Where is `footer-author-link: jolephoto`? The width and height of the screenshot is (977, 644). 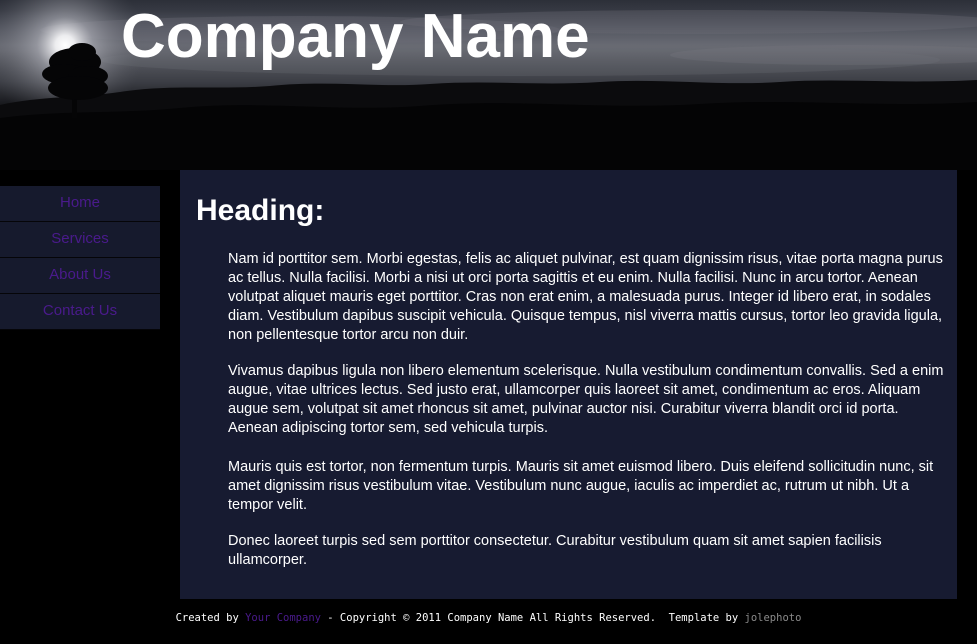
footer-author-link: jolephoto is located at coordinates (773, 618).